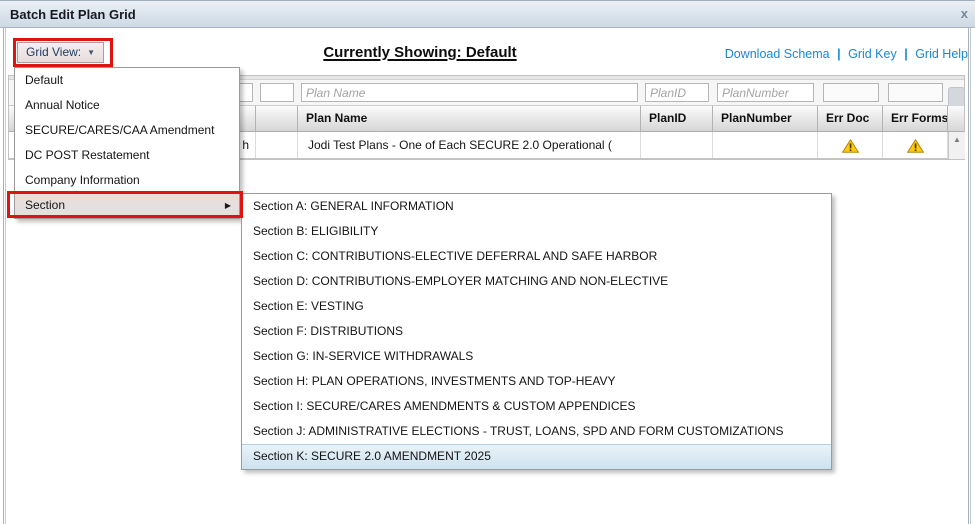  I want to click on submenu-item-section-f: Section F: DISTRIBUTIONS, so click(536, 331).